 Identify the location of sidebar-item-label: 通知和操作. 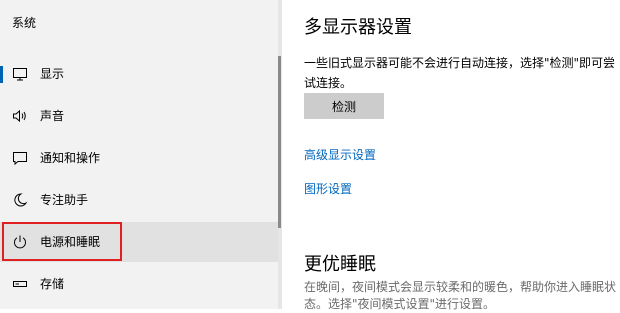
(70, 158).